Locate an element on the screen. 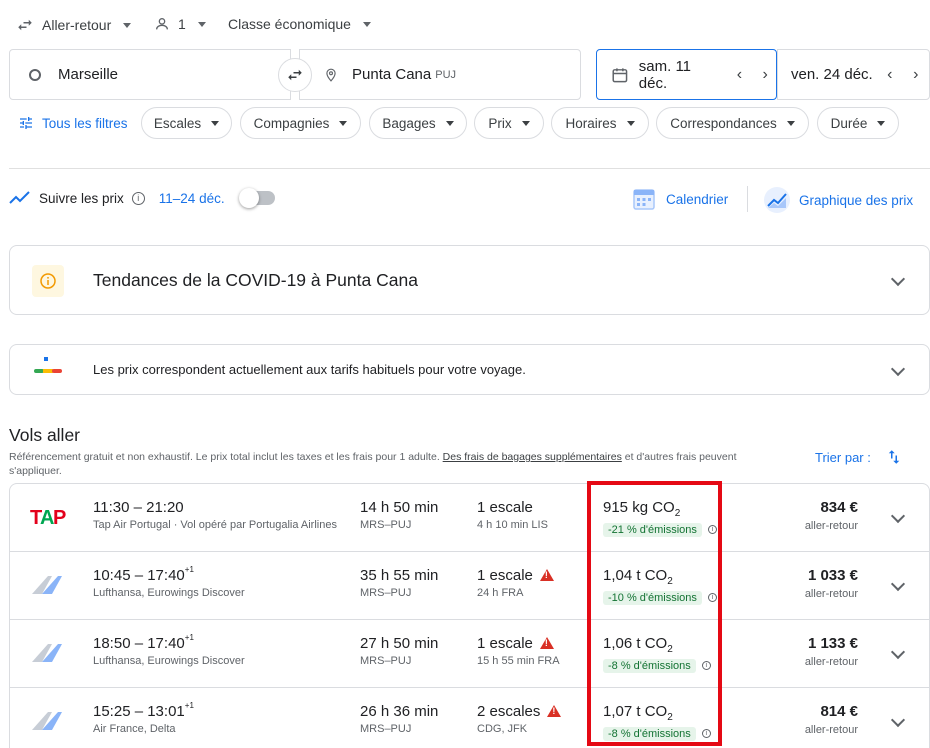 Image resolution: width=930 pixels, height=748 pixels. flight-times: 15:25 – 13:01 is located at coordinates (139, 711).